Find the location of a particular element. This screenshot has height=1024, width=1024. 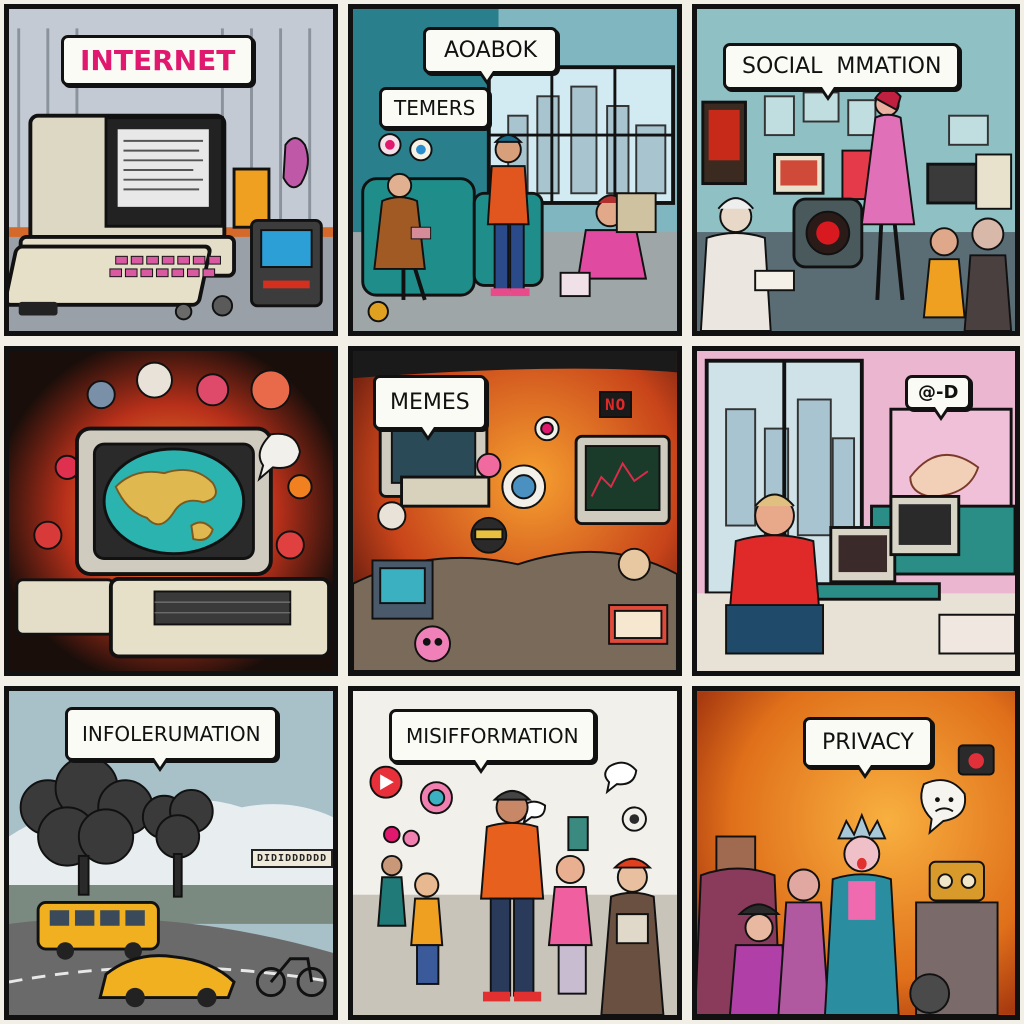

caption-bubble-internet: INTERNET is located at coordinates (158, 60).